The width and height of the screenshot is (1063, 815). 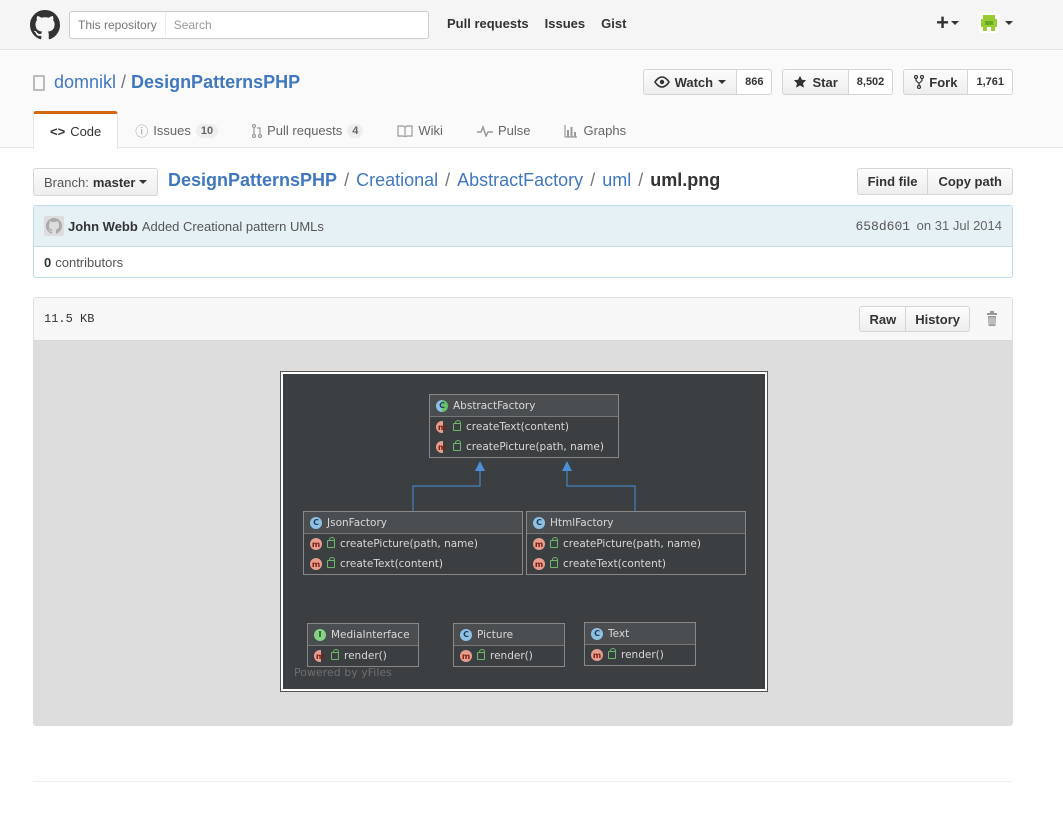 I want to click on pull-requests-count-badge: 4, so click(x=355, y=130).